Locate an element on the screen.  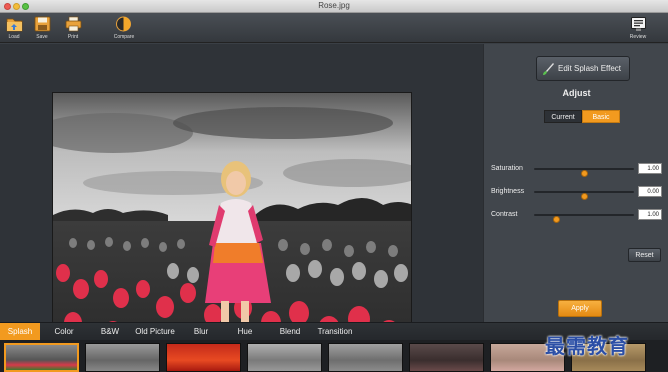
saturation-slider-row: Saturation 1.00 is located at coordinates (576, 170).